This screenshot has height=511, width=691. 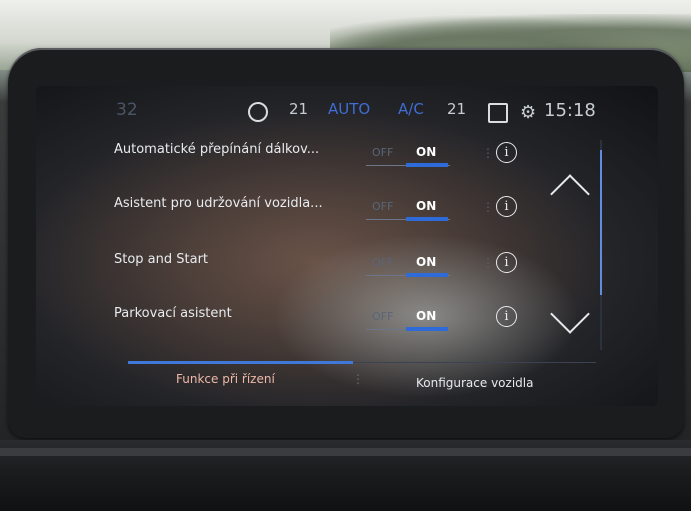 What do you see at coordinates (173, 313) in the screenshot?
I see `setting-label: Parkovací asistent` at bounding box center [173, 313].